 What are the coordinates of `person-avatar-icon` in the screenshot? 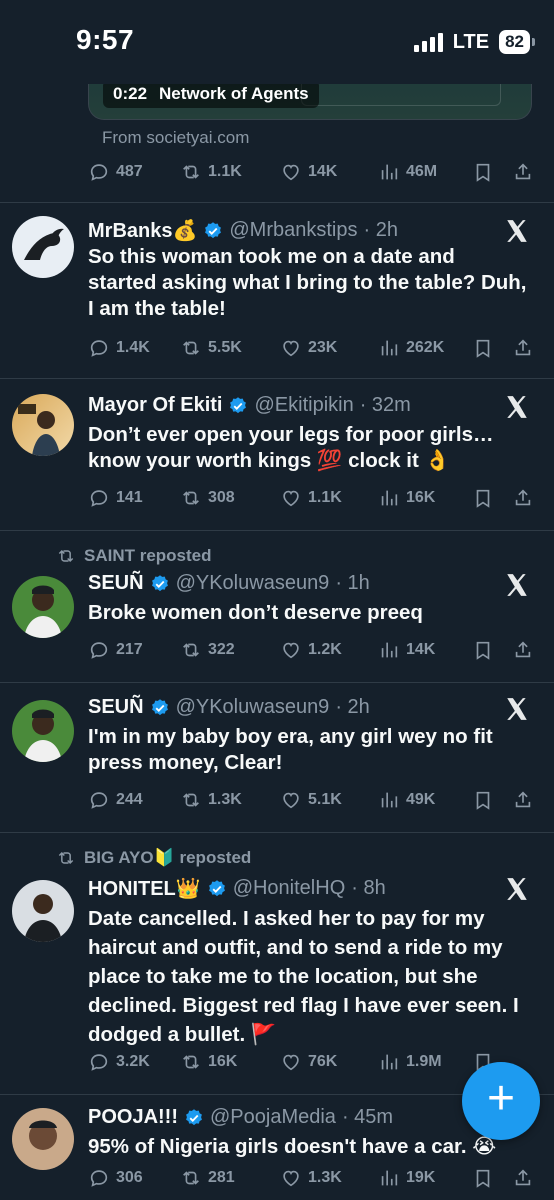 It's located at (39, 430).